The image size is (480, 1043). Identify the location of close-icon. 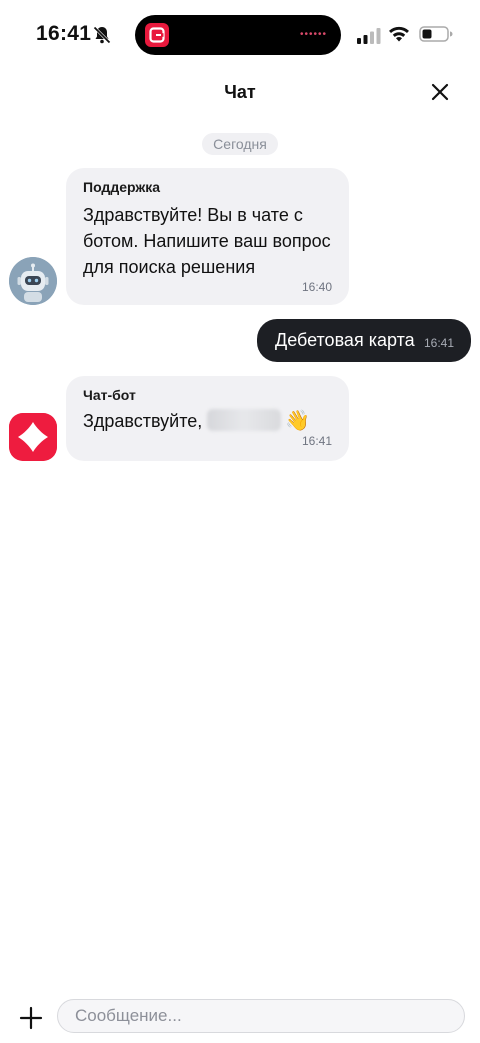
(440, 92).